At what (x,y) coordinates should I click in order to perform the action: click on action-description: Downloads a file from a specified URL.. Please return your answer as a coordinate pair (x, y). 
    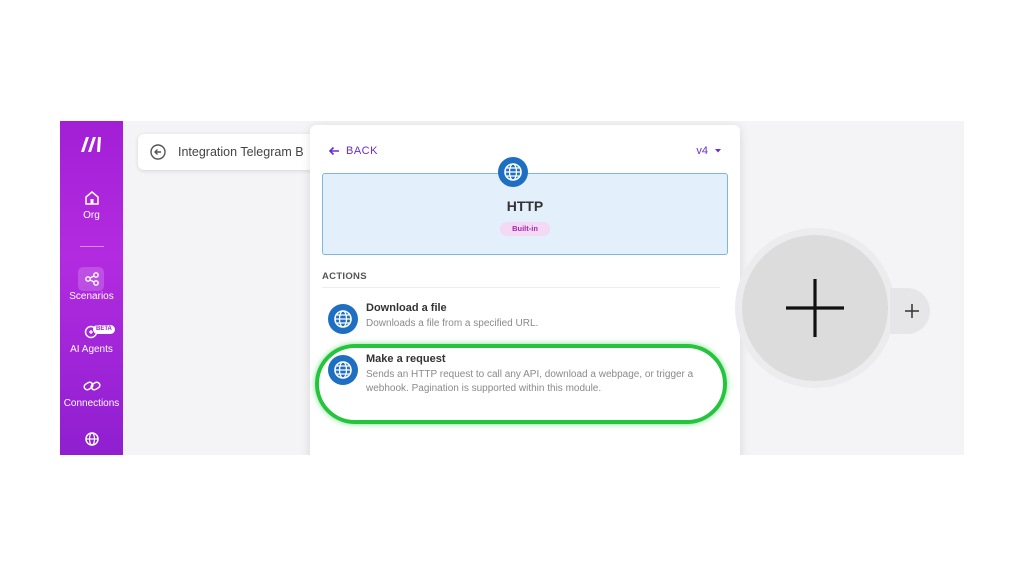
    Looking at the image, I should click on (452, 323).